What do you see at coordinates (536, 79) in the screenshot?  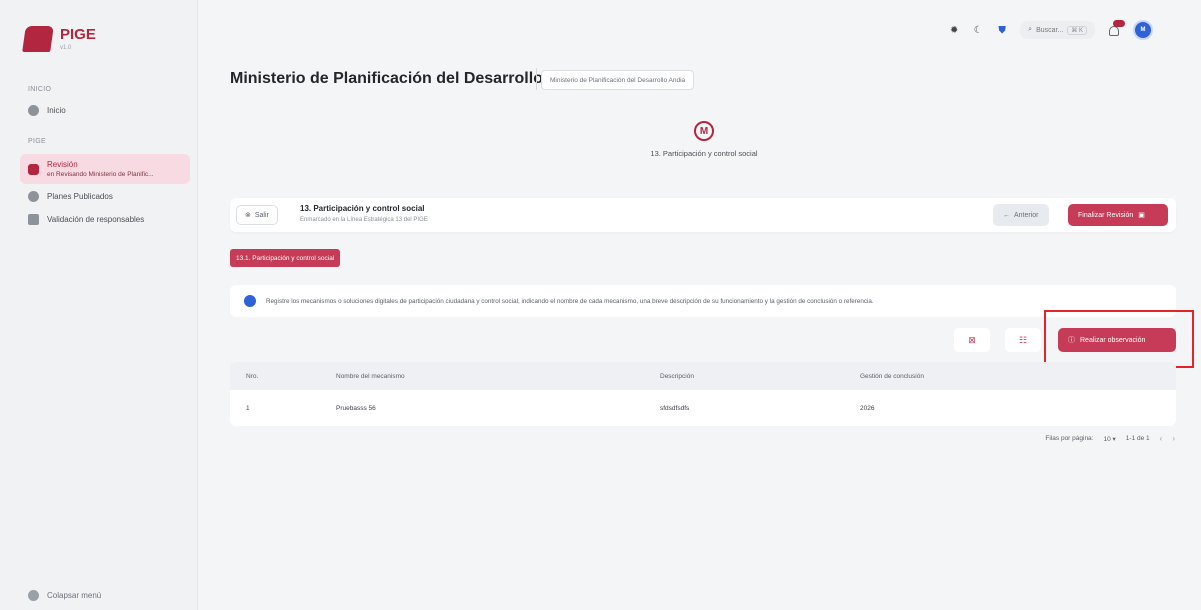 I see `title-divider` at bounding box center [536, 79].